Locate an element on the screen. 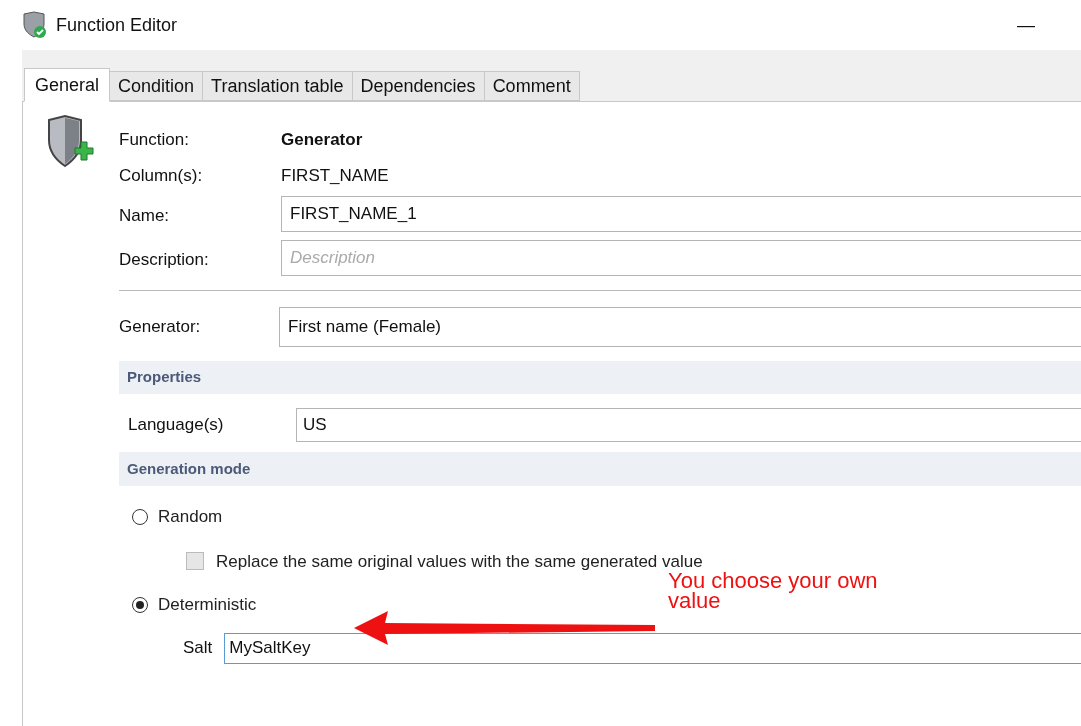 Image resolution: width=1081 pixels, height=726 pixels. tab: Condition is located at coordinates (157, 86).